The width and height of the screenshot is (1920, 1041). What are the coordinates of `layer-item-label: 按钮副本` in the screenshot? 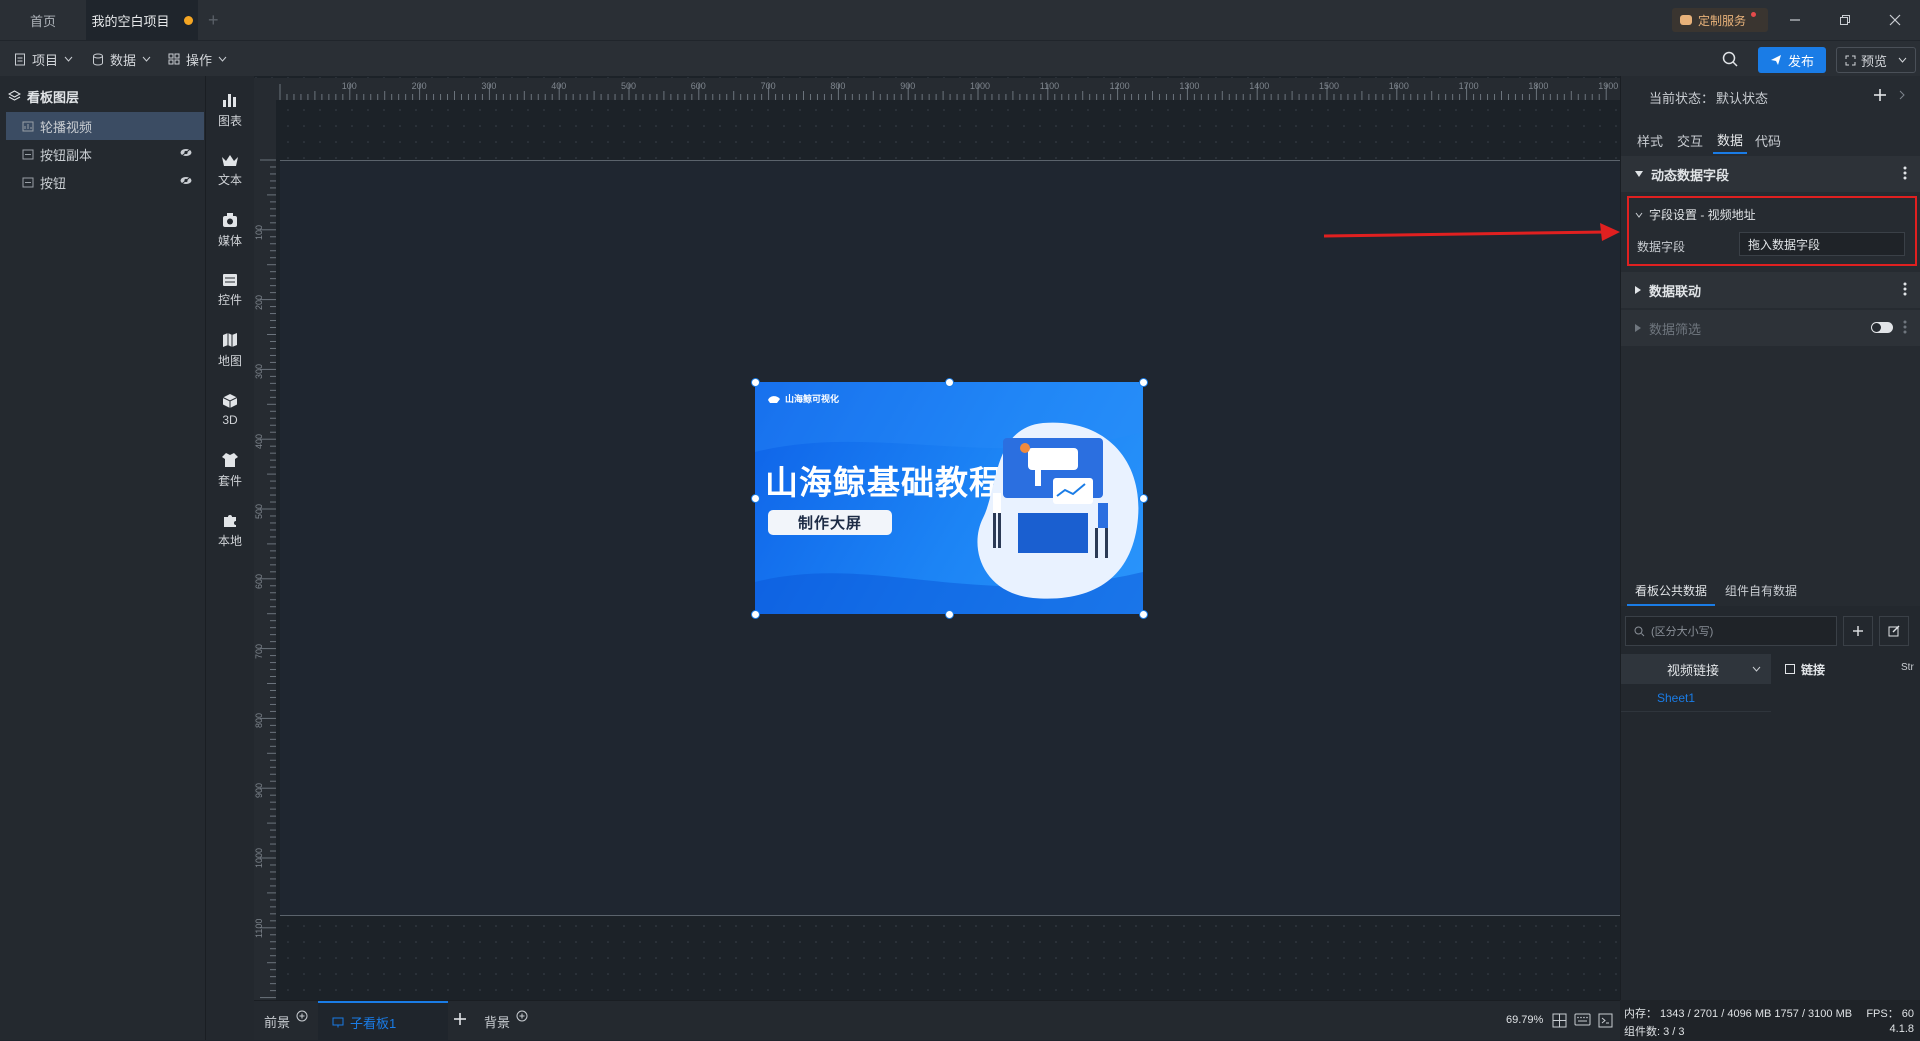 It's located at (66, 155).